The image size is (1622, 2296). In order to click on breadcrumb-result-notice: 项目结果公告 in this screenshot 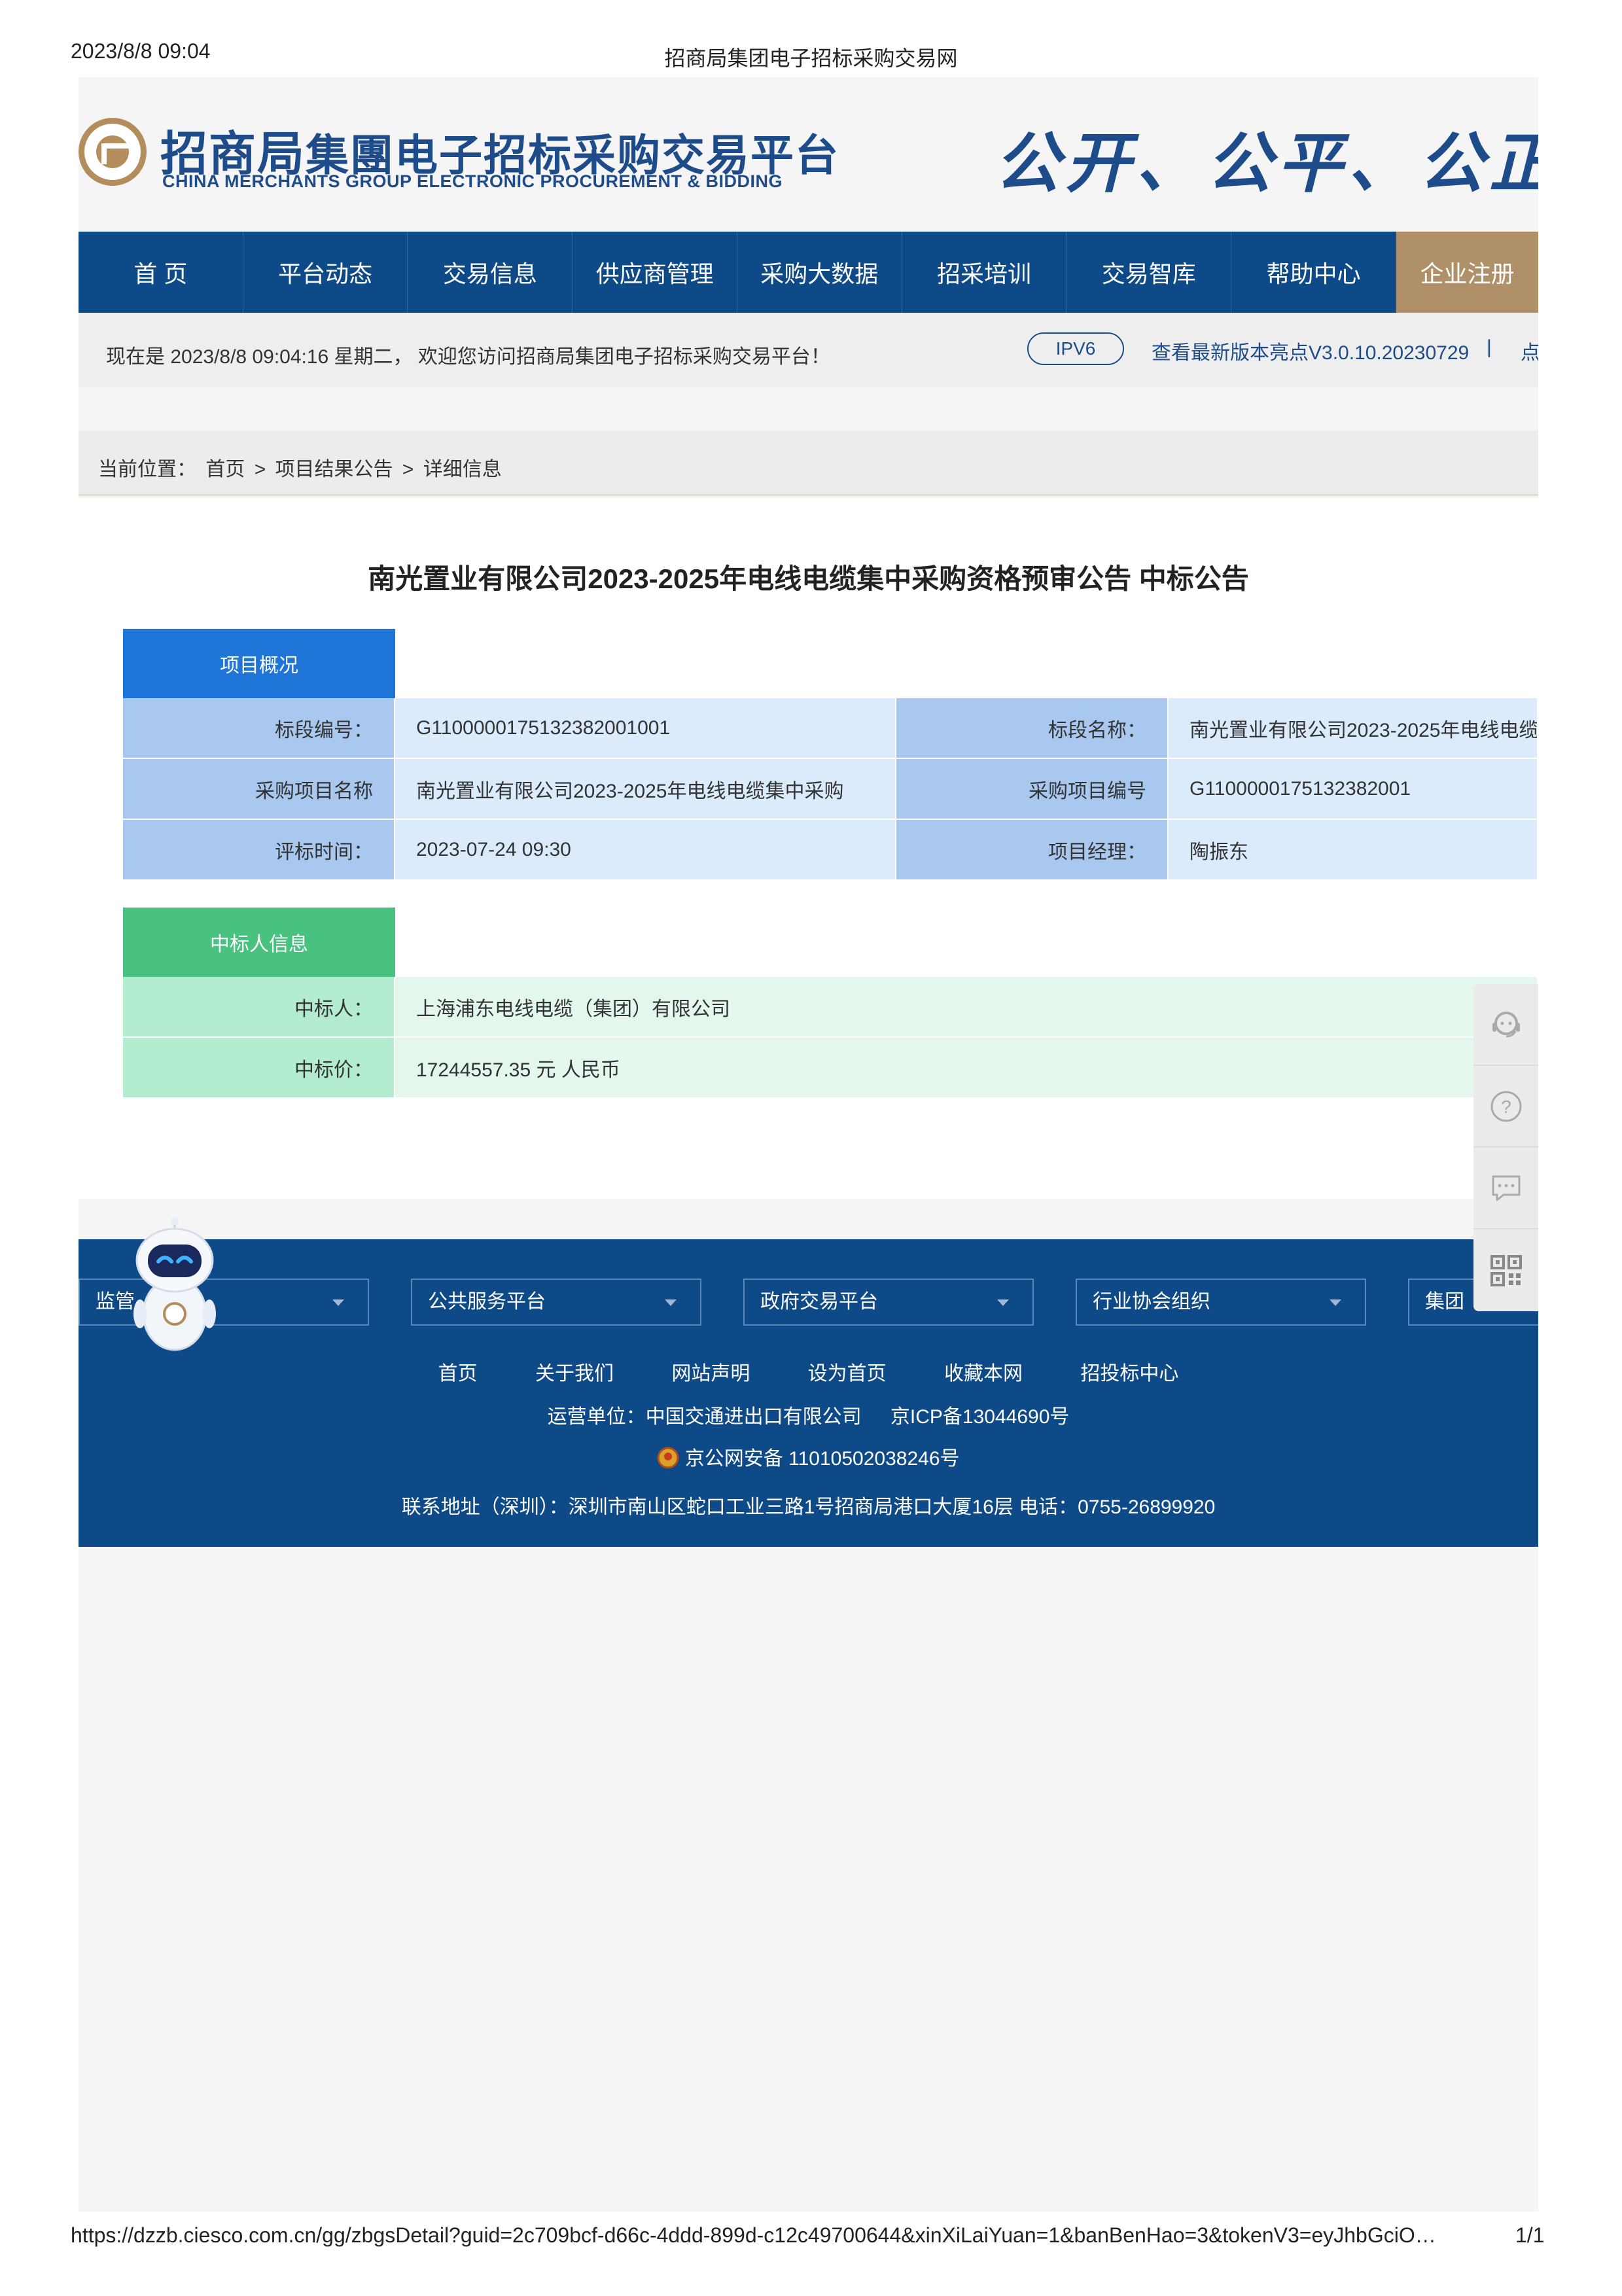, I will do `click(334, 469)`.